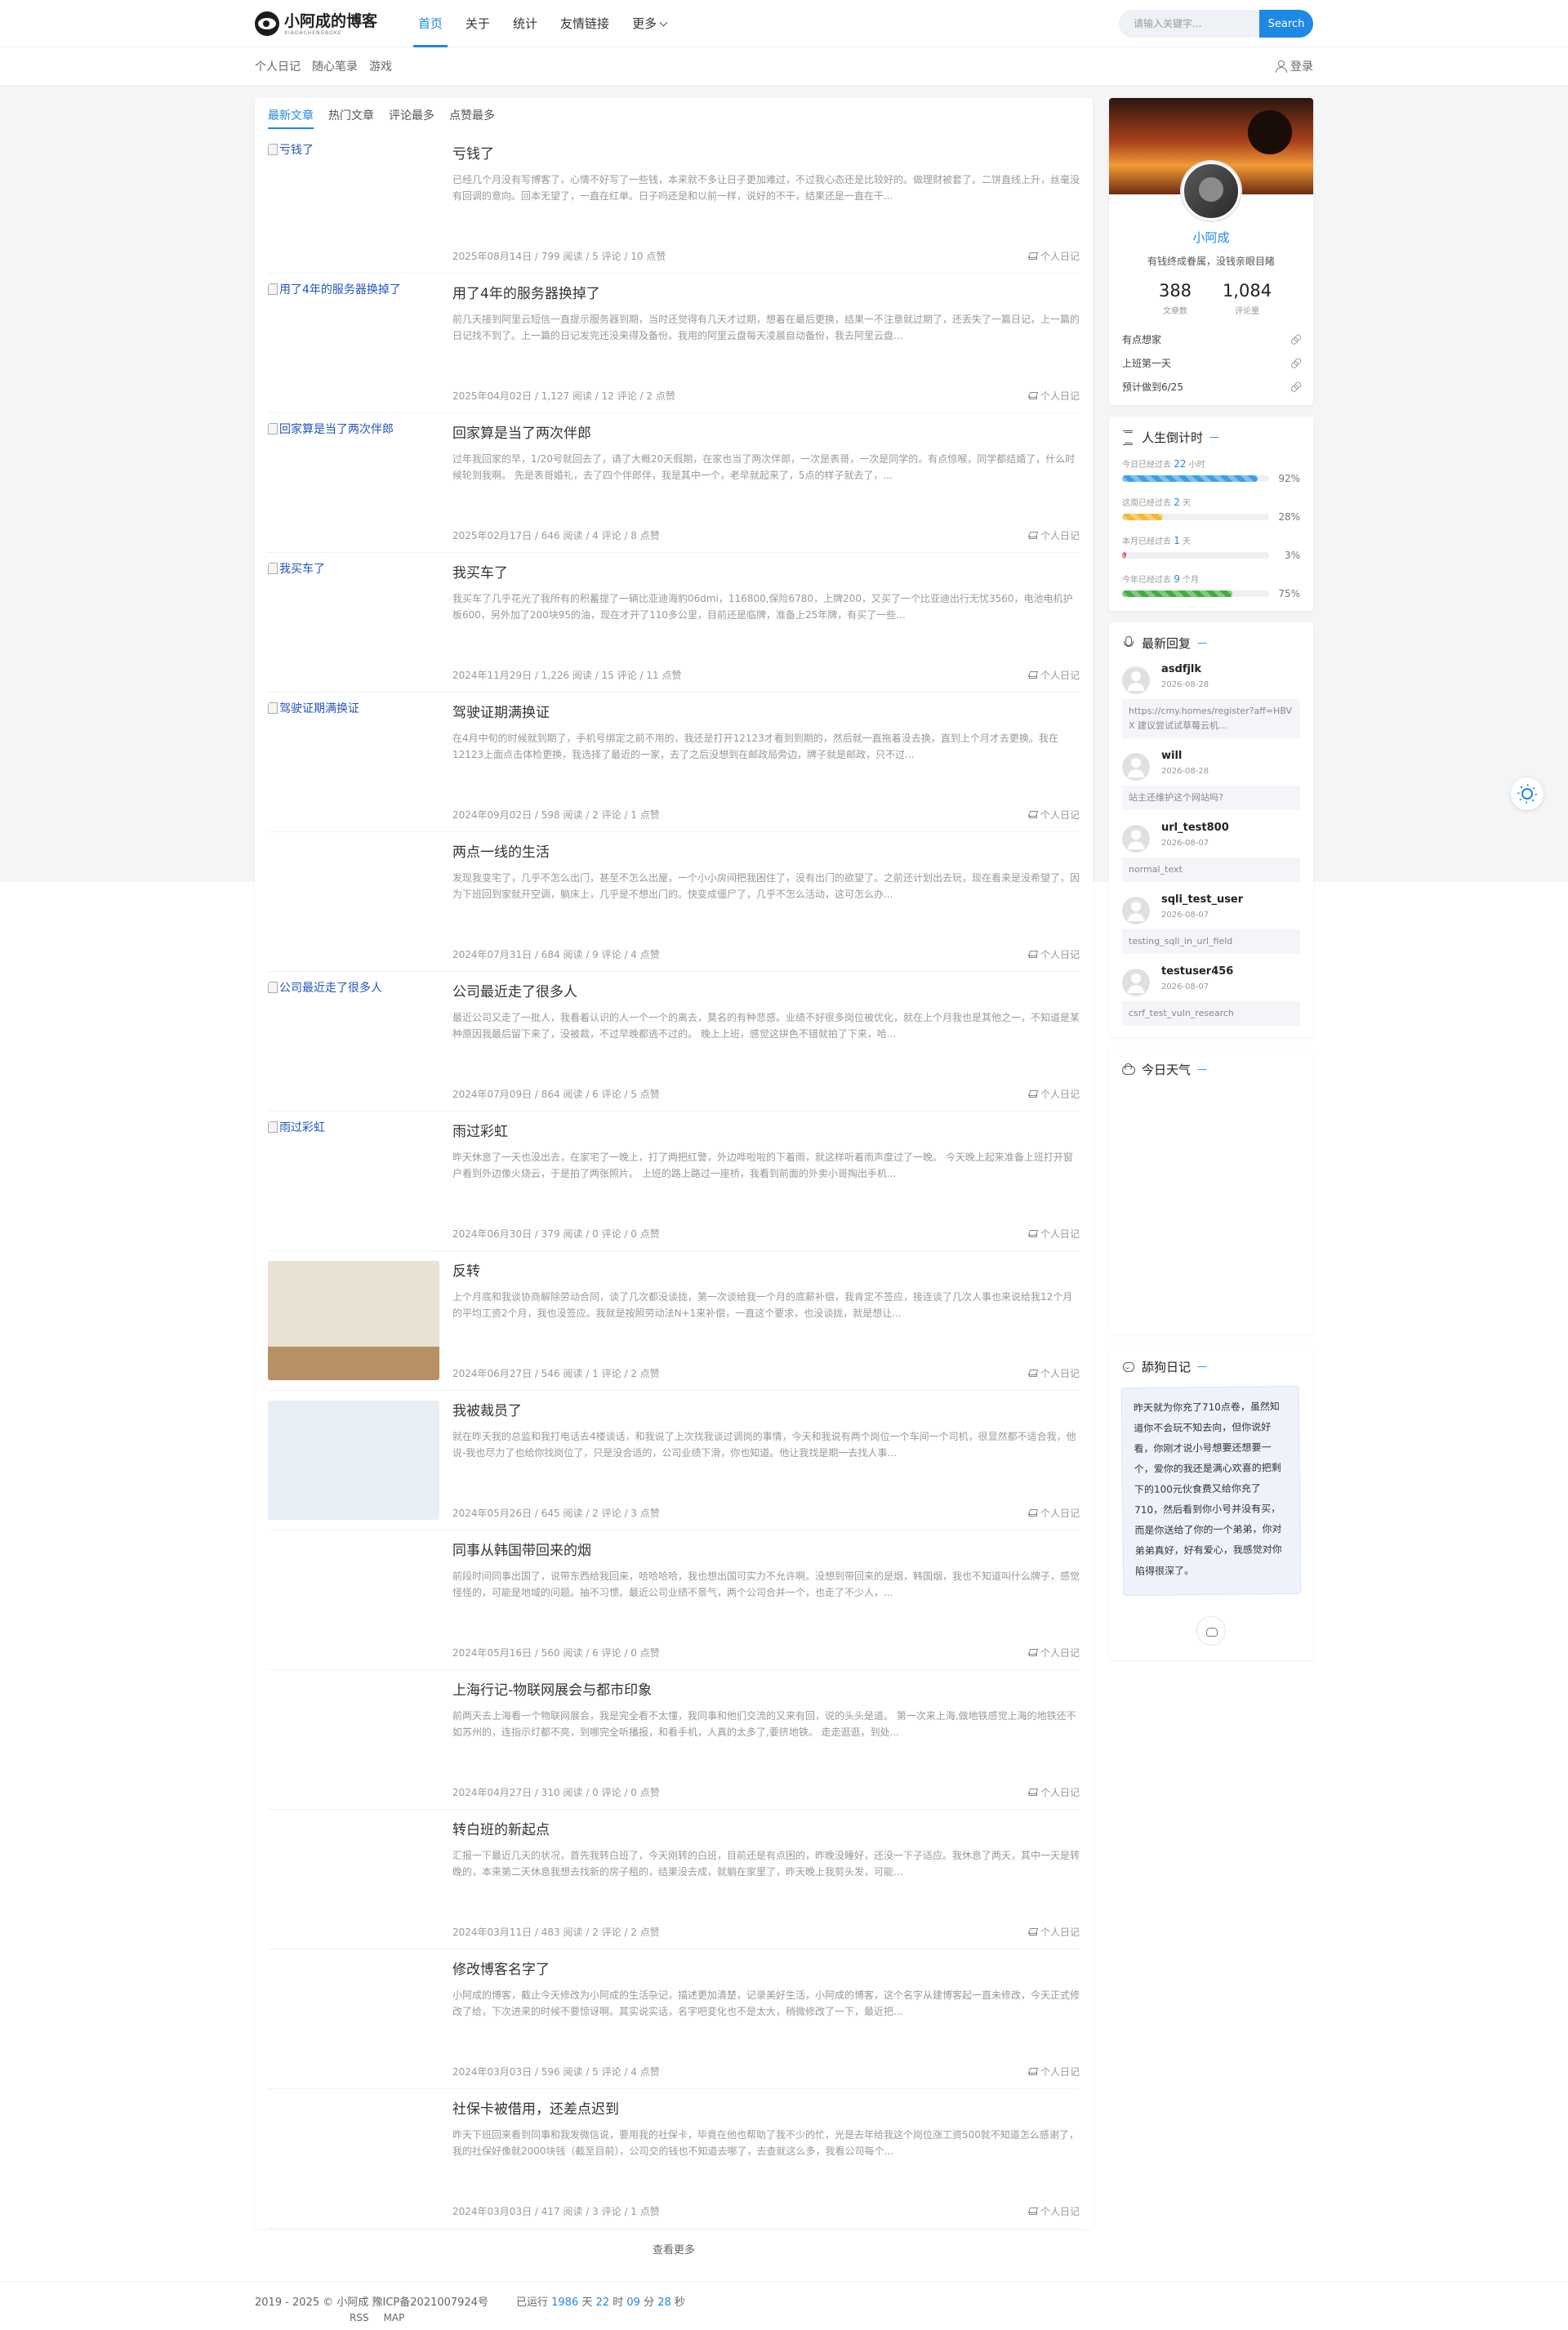 This screenshot has width=1568, height=2330. What do you see at coordinates (430, 23) in the screenshot?
I see `nav-home: 首页` at bounding box center [430, 23].